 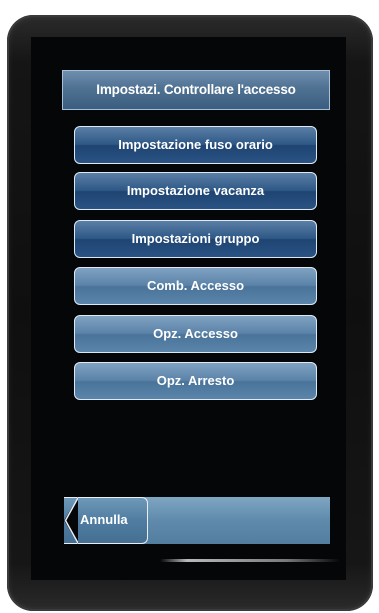 What do you see at coordinates (195, 239) in the screenshot?
I see `group-settings-button: Impostazioni gruppo` at bounding box center [195, 239].